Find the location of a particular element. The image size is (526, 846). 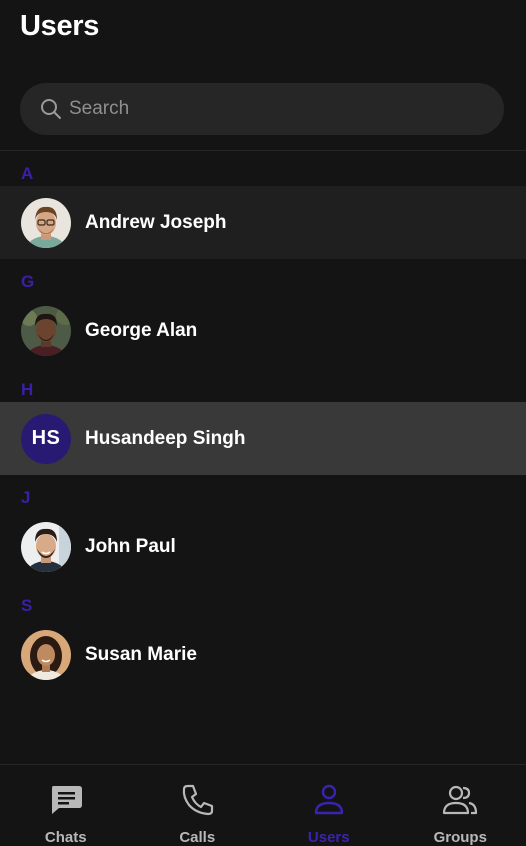

user-row-andrew-joseph: Andrew Joseph is located at coordinates (263, 222).